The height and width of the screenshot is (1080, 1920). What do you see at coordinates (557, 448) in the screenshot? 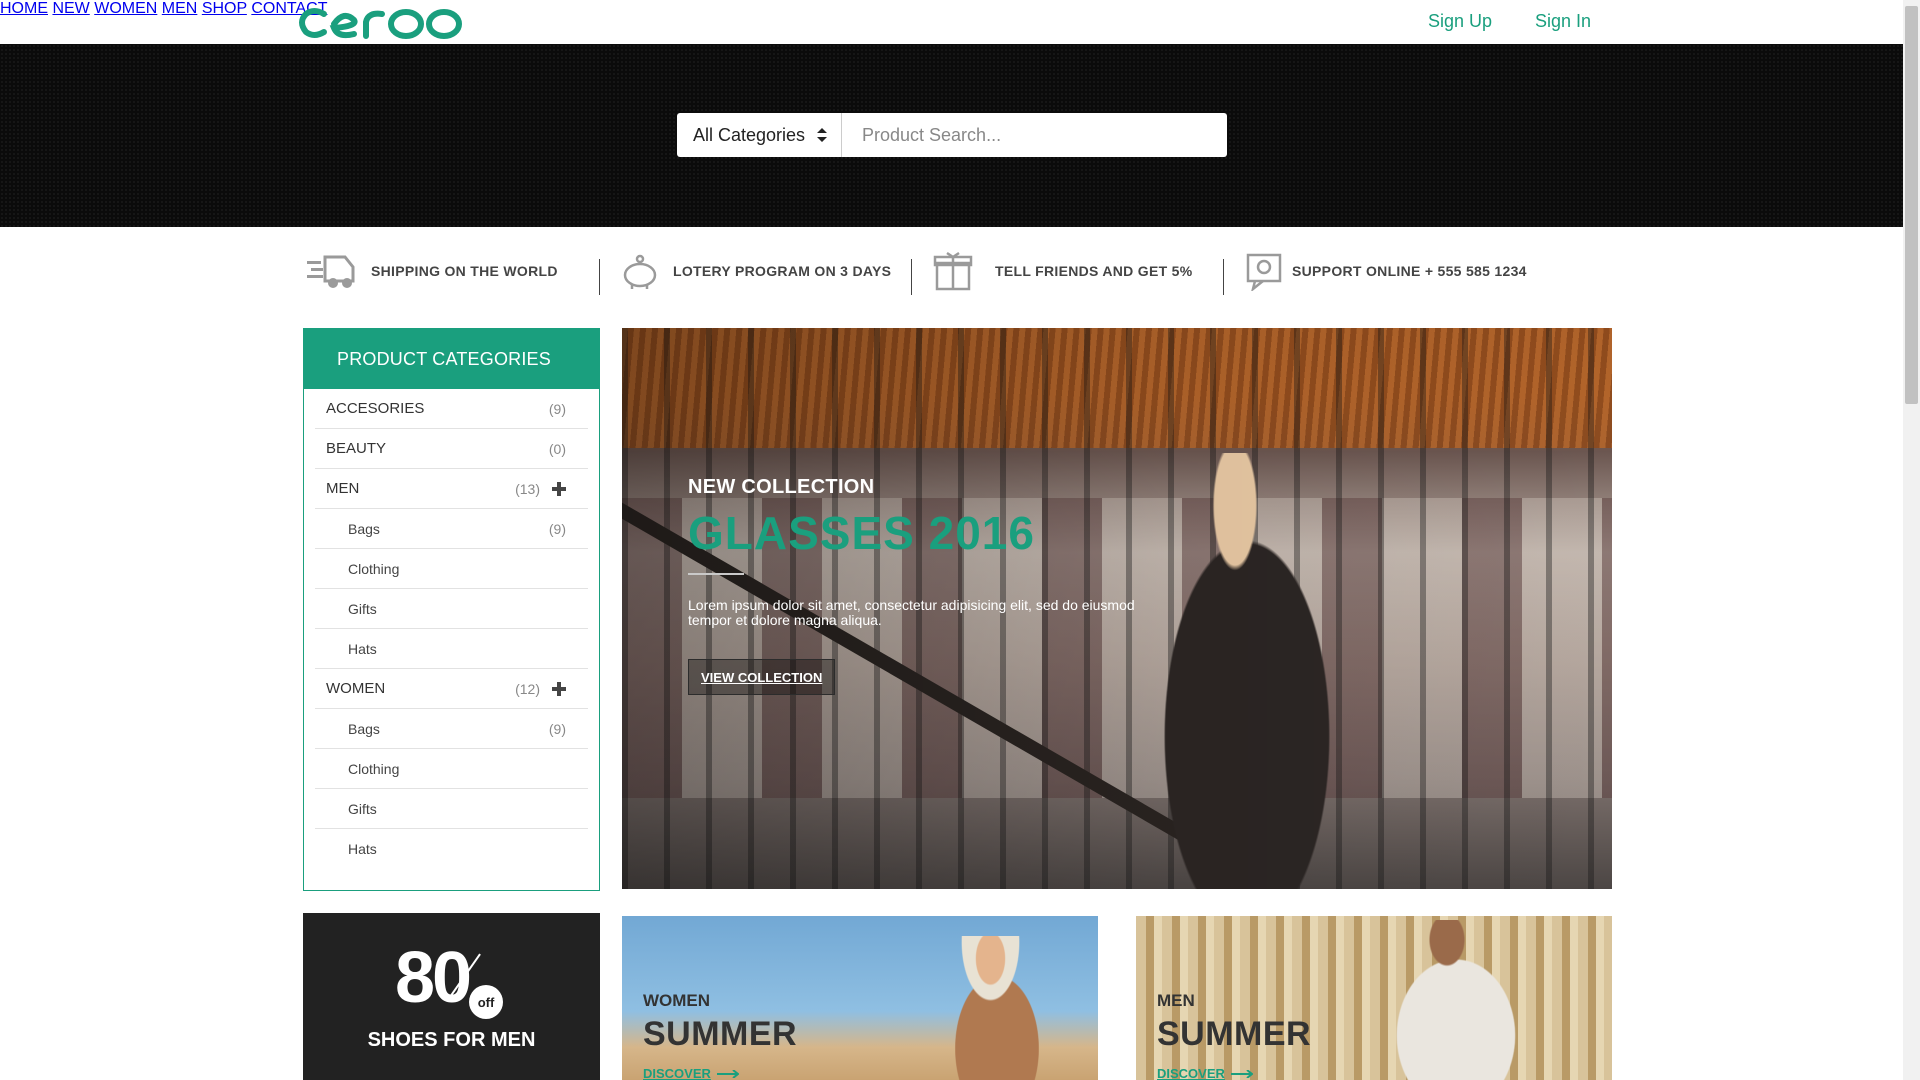
I see `category-count: (0)` at bounding box center [557, 448].